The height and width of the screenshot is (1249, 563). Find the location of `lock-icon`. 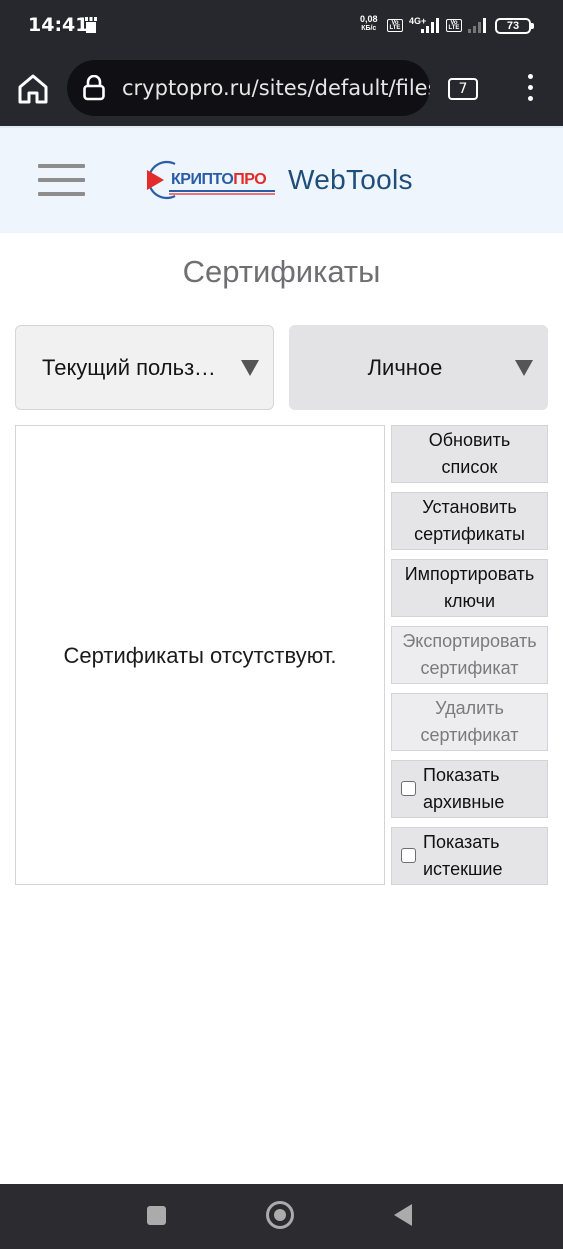

lock-icon is located at coordinates (94, 88).